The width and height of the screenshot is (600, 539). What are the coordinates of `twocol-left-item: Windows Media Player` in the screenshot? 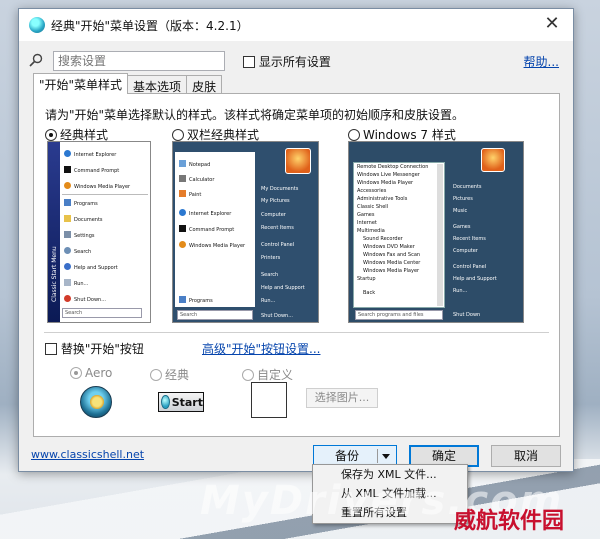 It's located at (217, 246).